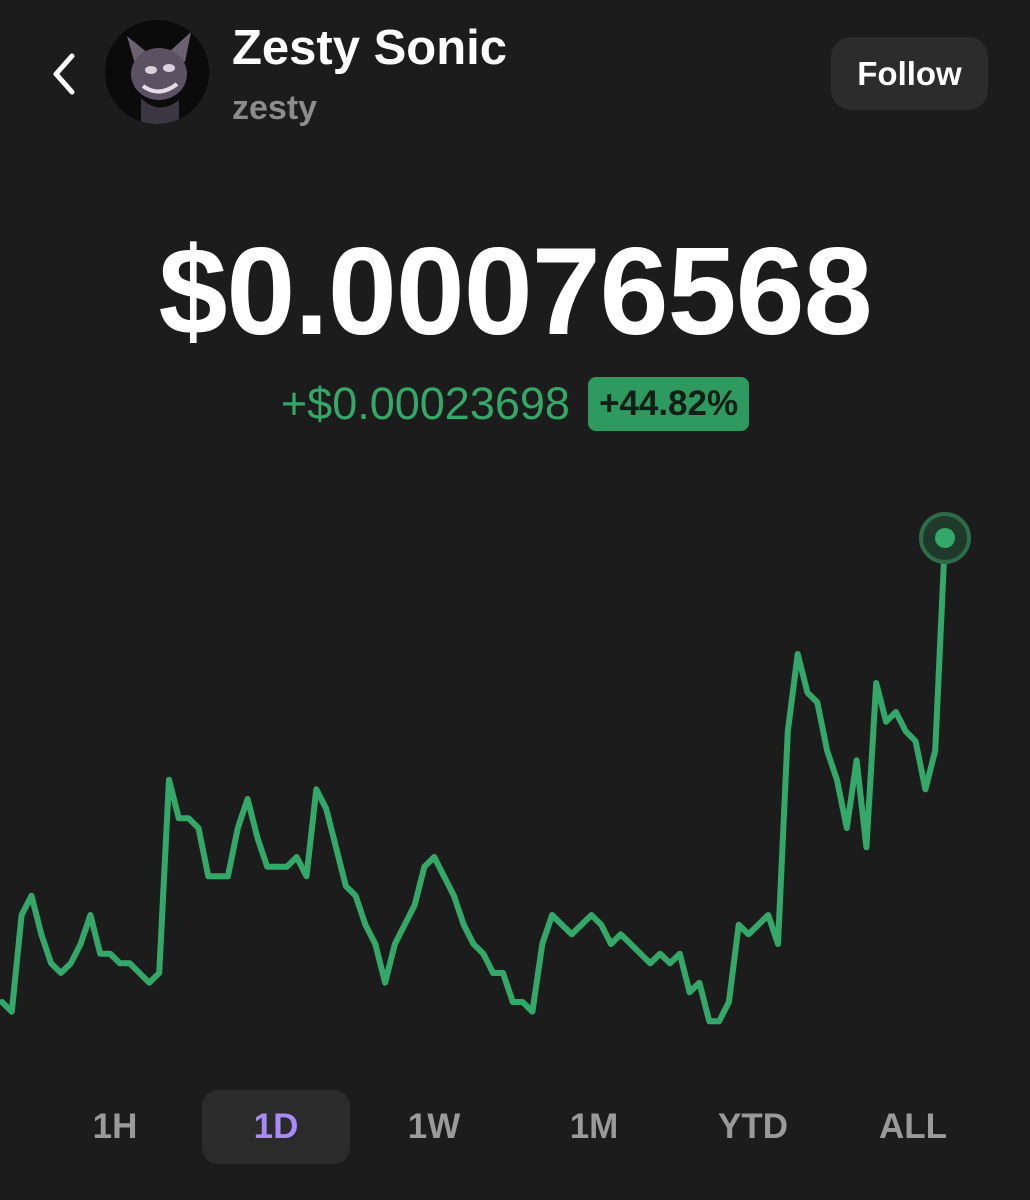 The height and width of the screenshot is (1200, 1030). I want to click on chevron-left-icon, so click(64, 74).